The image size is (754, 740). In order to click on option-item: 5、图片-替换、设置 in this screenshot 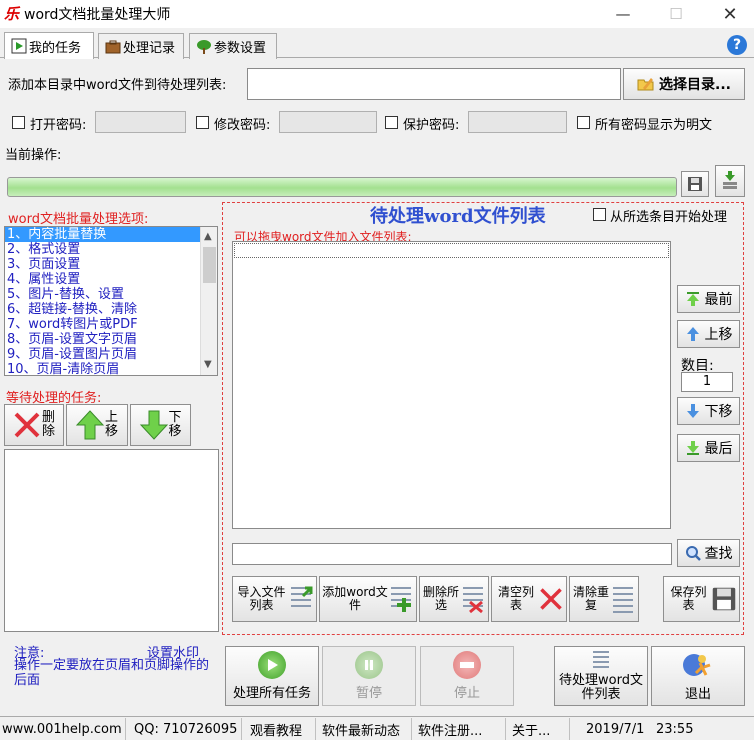, I will do `click(111, 294)`.